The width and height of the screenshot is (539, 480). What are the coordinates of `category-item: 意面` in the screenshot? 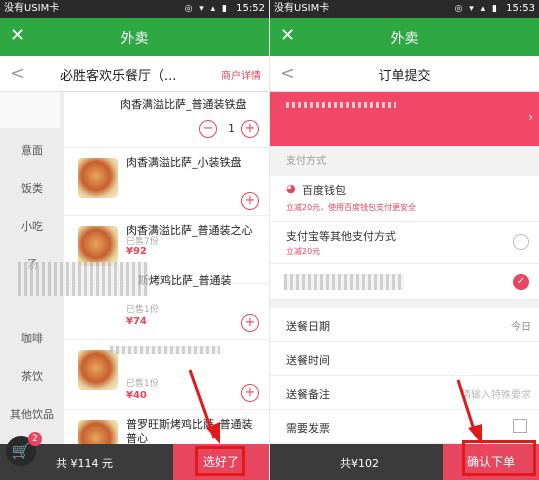 It's located at (32, 151).